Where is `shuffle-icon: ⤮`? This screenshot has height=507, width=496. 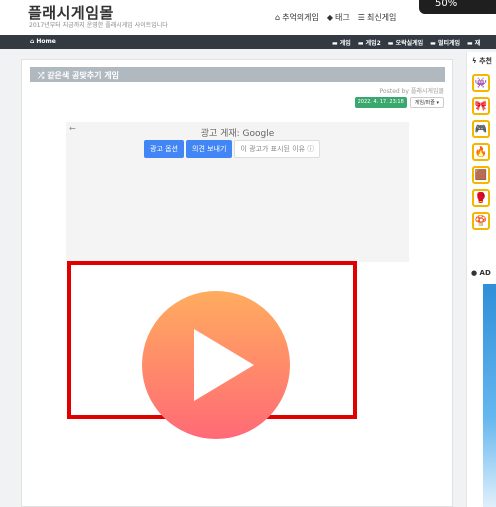 shuffle-icon: ⤮ is located at coordinates (43, 75).